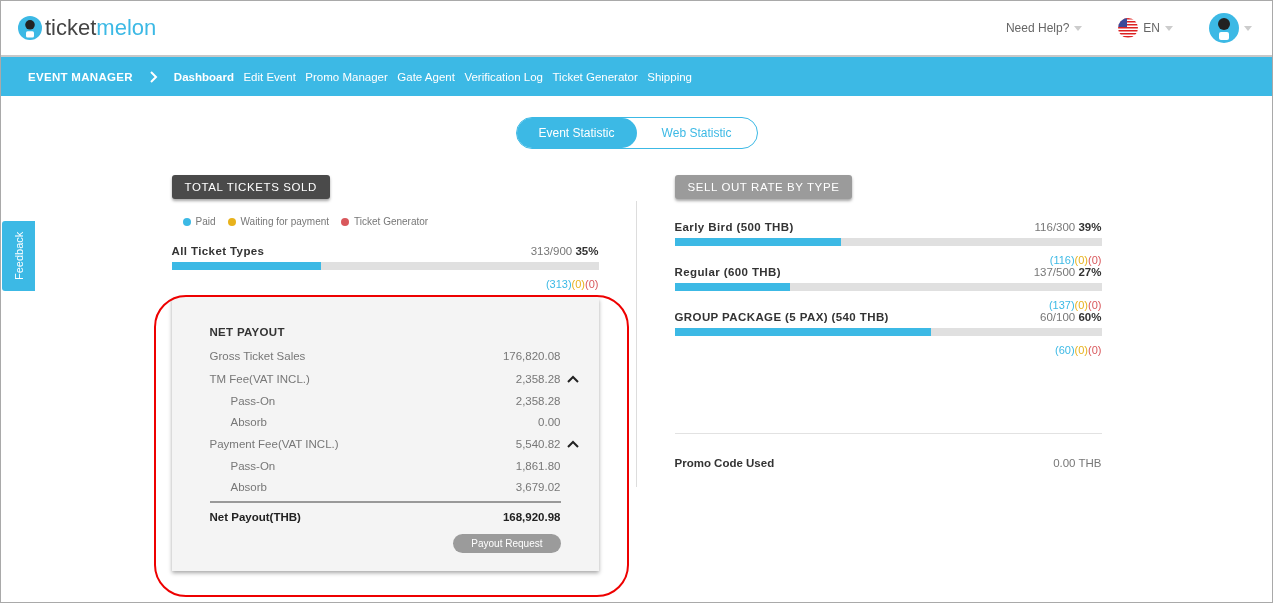 The height and width of the screenshot is (603, 1273). What do you see at coordinates (1065, 350) in the screenshot?
I see `breakdown-count: (60)` at bounding box center [1065, 350].